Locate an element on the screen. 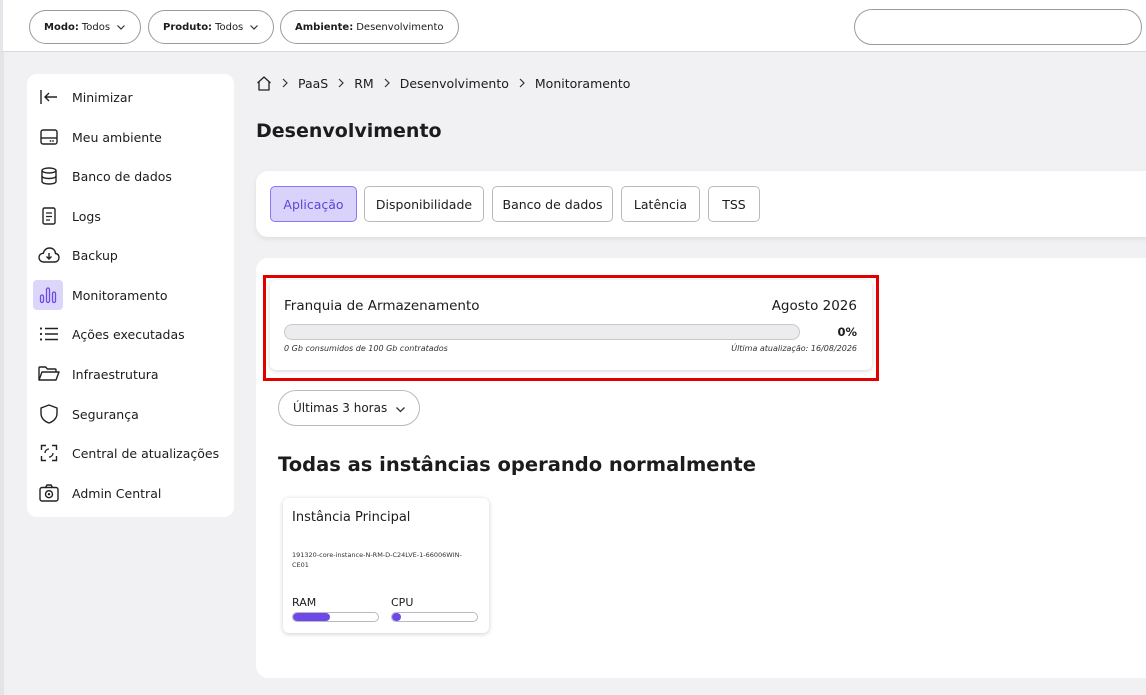 This screenshot has height=695, width=1146. time-range-value: Últimas 3 horas is located at coordinates (340, 408).